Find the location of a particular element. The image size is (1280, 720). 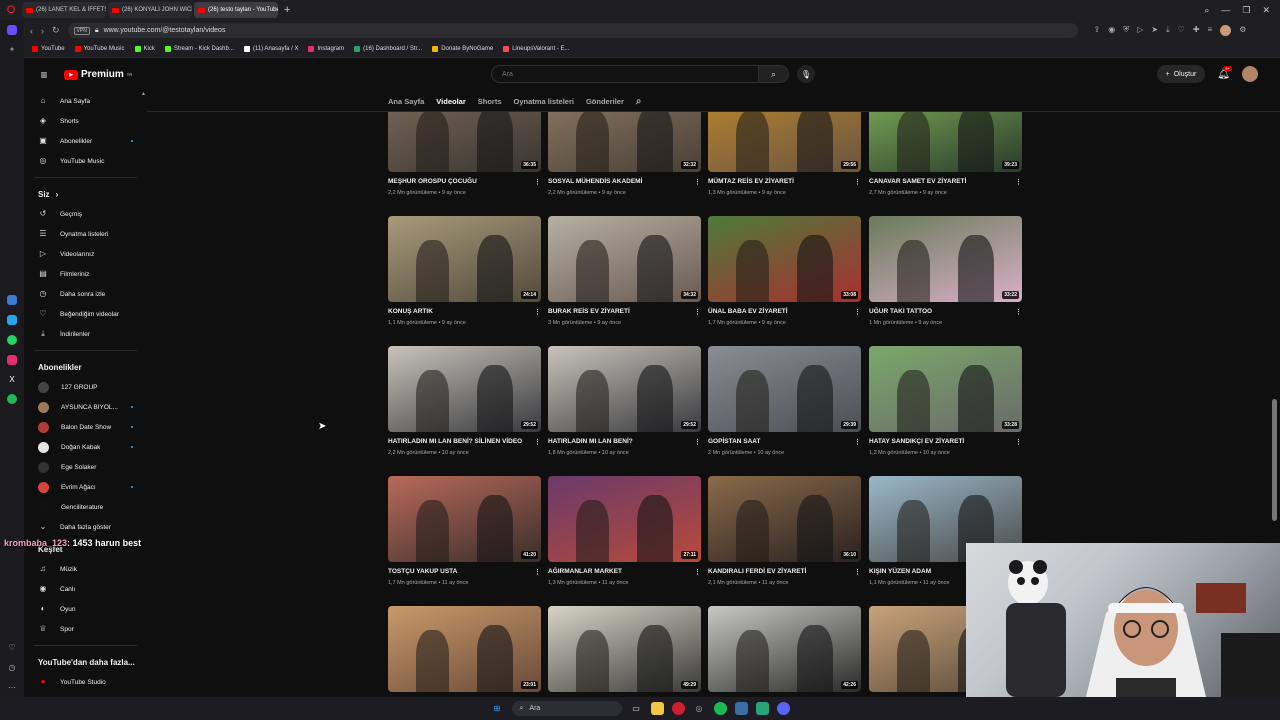

video-title: KIŞIN YÜZEN ADAM is located at coordinates (900, 572).